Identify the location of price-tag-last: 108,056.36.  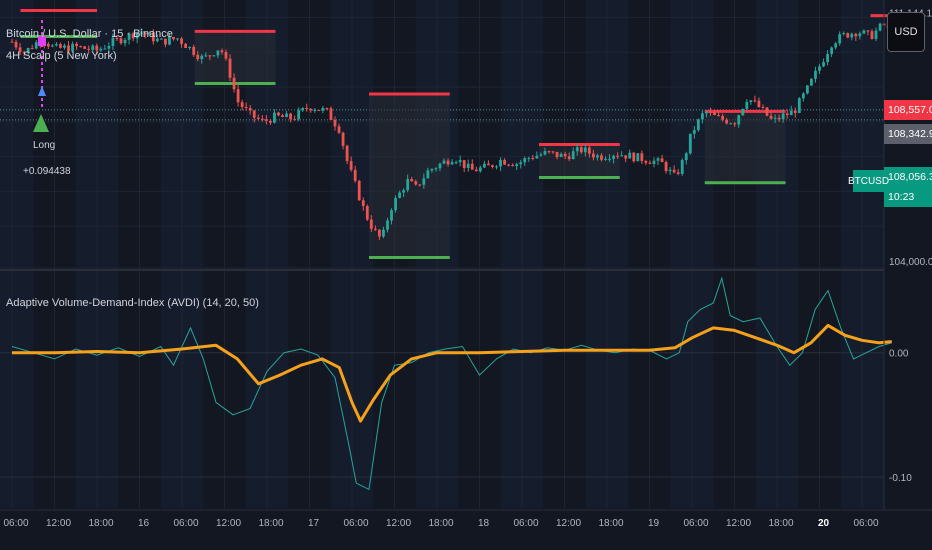
(908, 177).